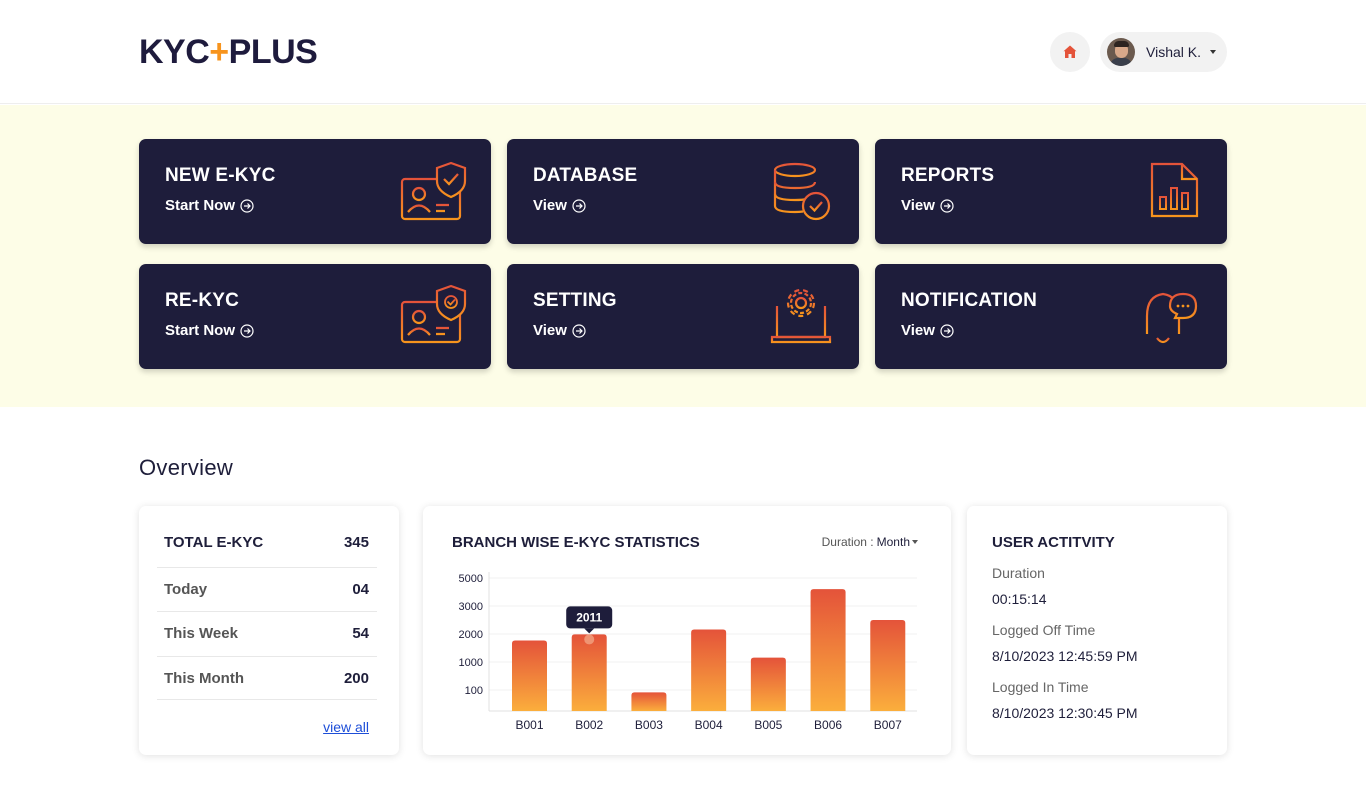  I want to click on stat-row-today: Today 04, so click(267, 589).